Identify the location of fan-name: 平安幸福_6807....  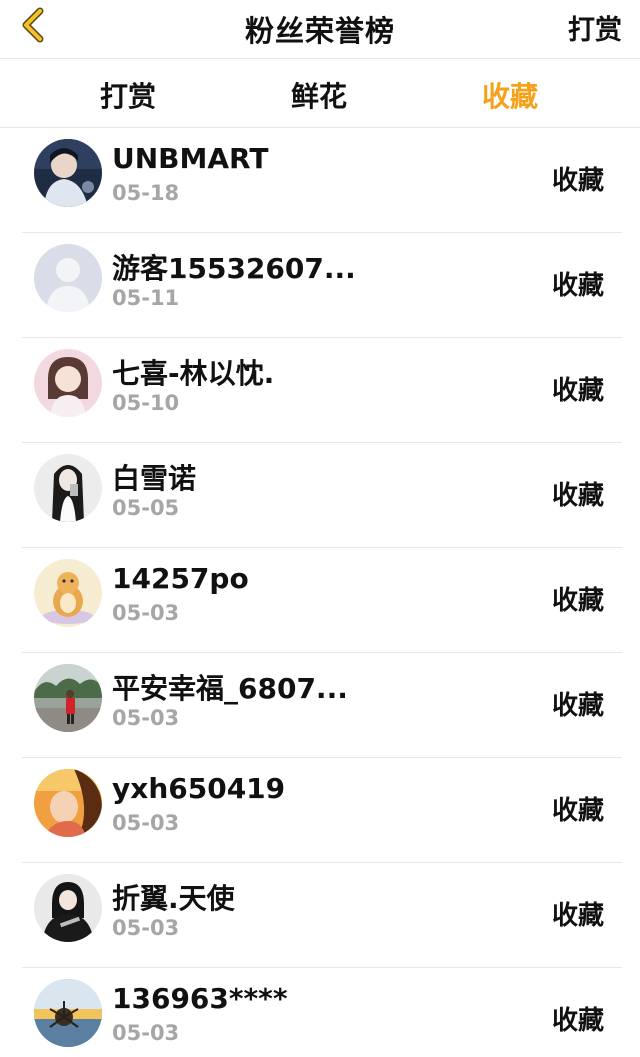
(230, 688).